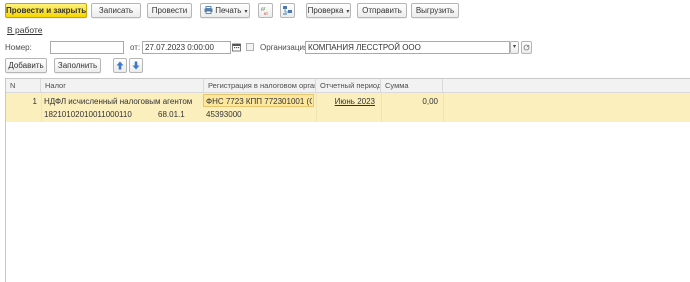  I want to click on arrow-down-icon, so click(136, 65).